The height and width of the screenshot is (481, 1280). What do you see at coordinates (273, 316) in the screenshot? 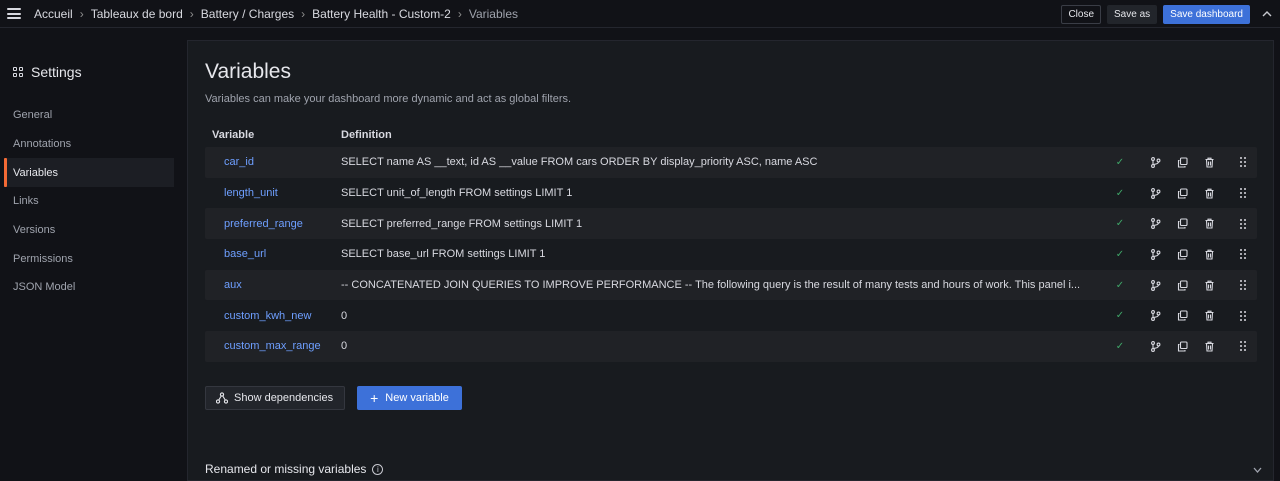
I see `variable-name-link: custom_kwh_new` at bounding box center [273, 316].